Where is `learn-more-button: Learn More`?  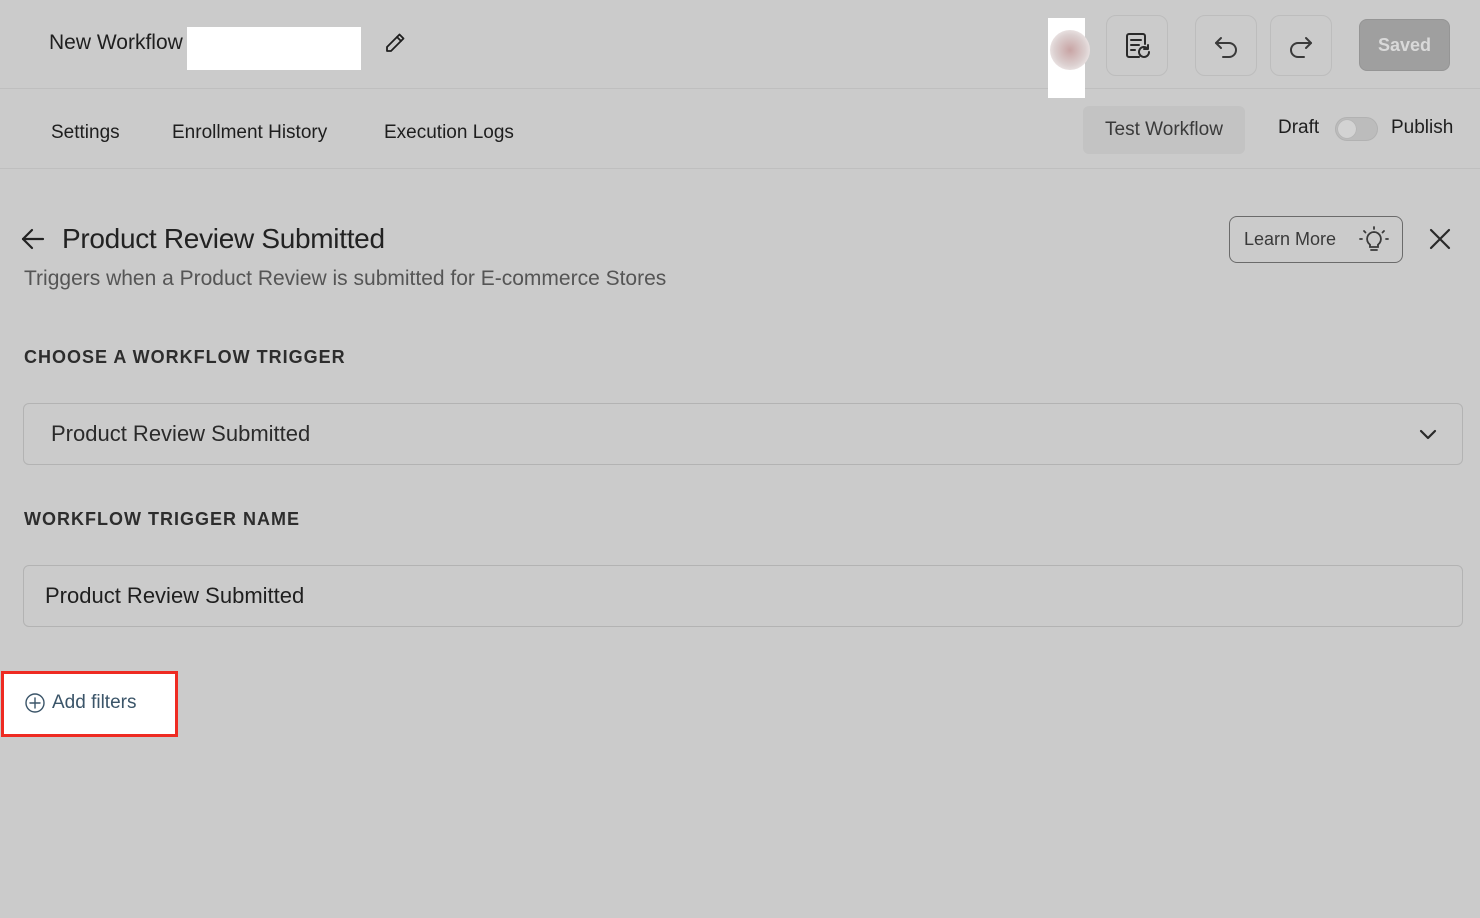
learn-more-button: Learn More is located at coordinates (1316, 239).